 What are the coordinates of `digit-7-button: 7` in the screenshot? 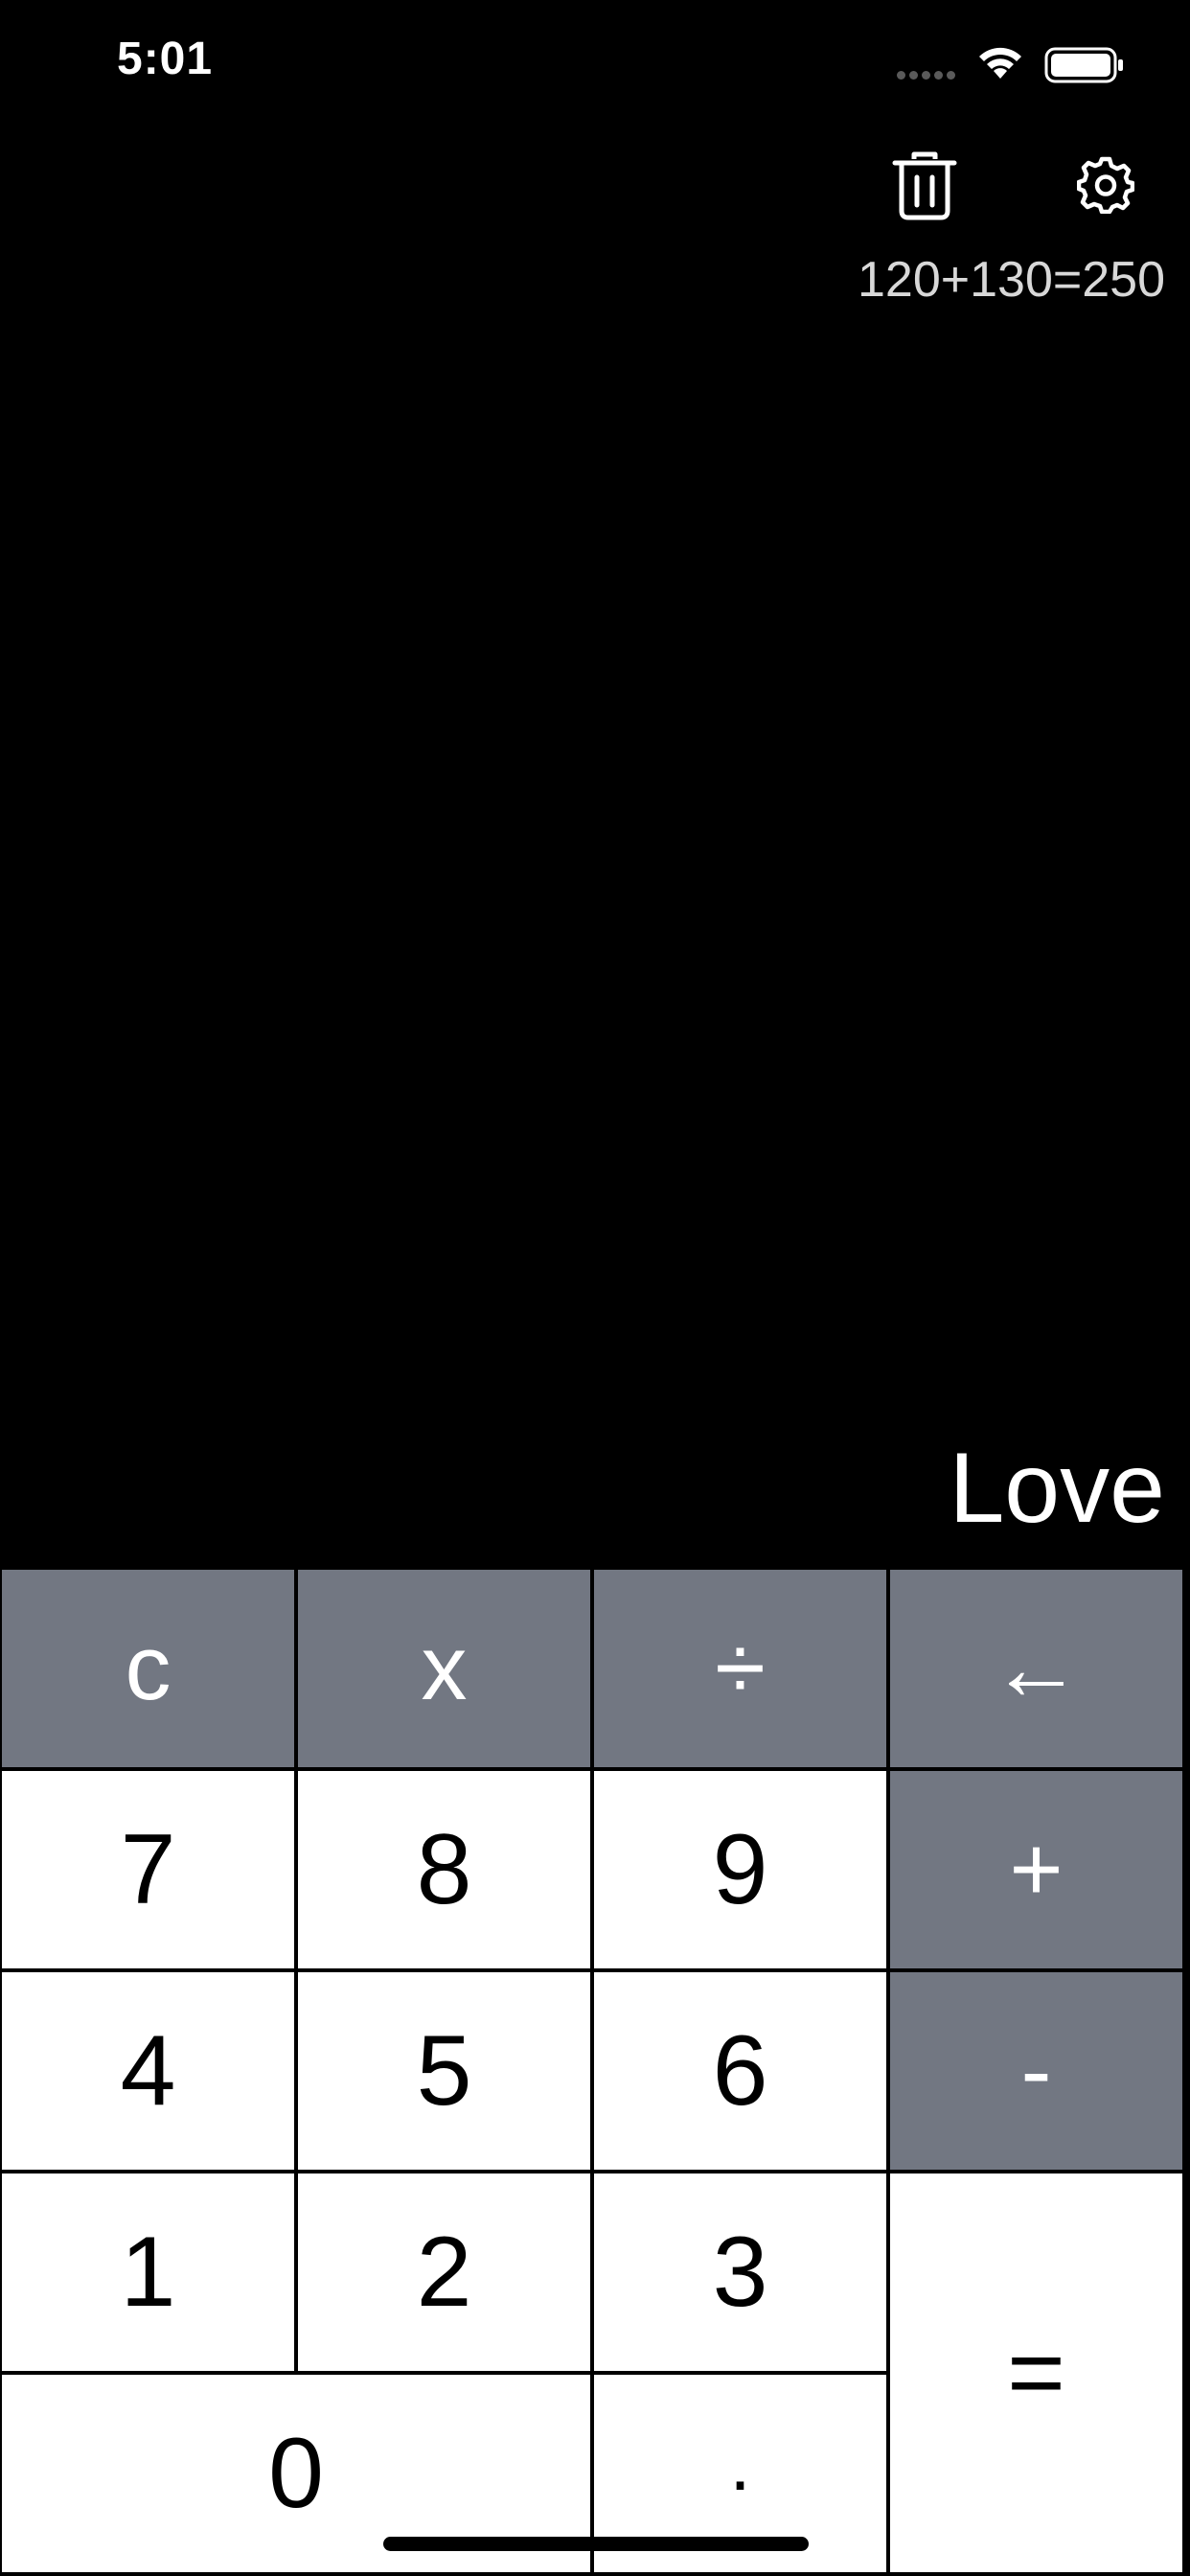 It's located at (148, 1869).